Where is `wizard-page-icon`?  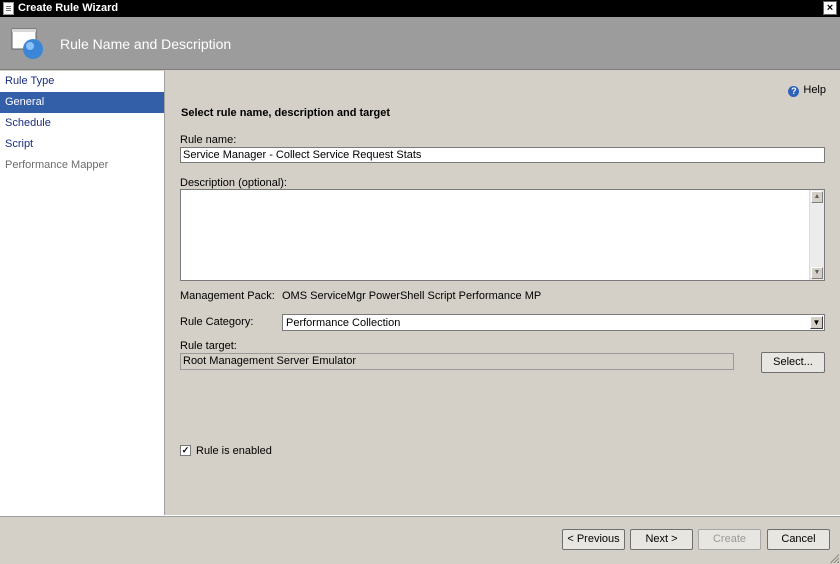
wizard-page-icon is located at coordinates (27, 43).